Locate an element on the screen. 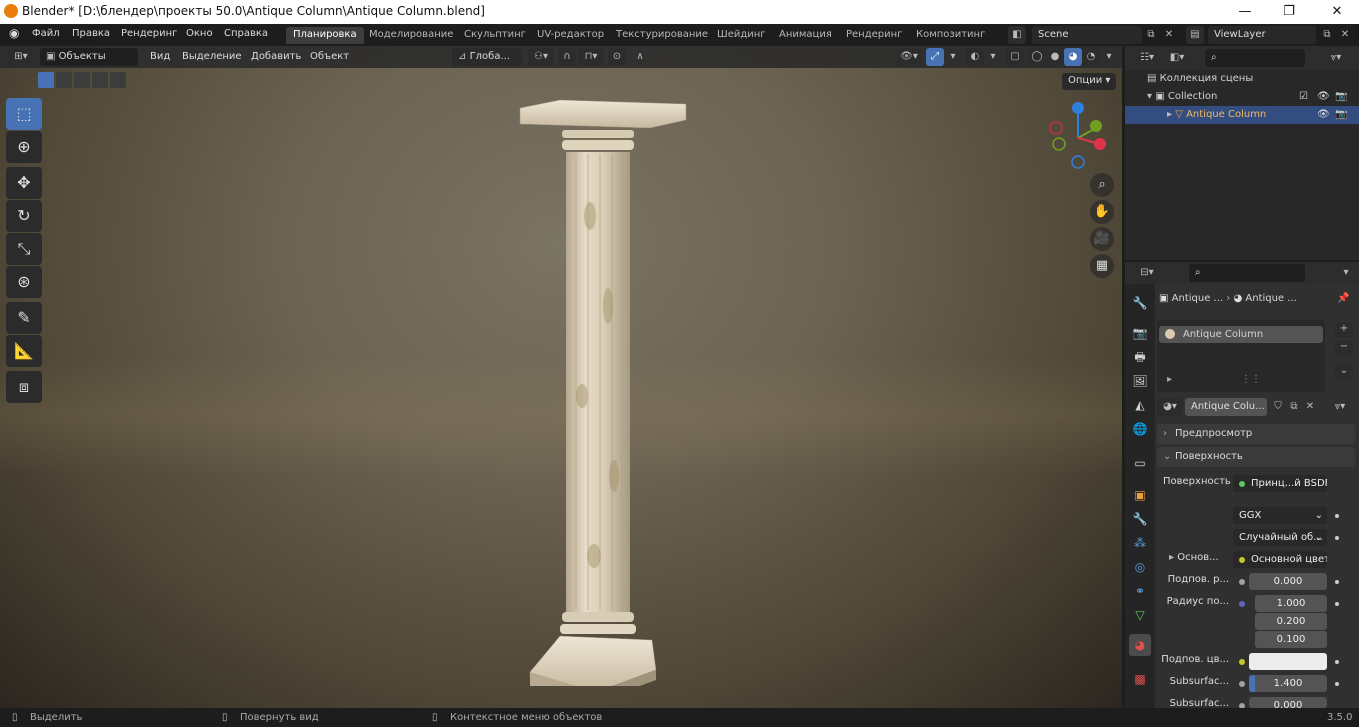  viewport-menu-select: Выделение is located at coordinates (212, 56).